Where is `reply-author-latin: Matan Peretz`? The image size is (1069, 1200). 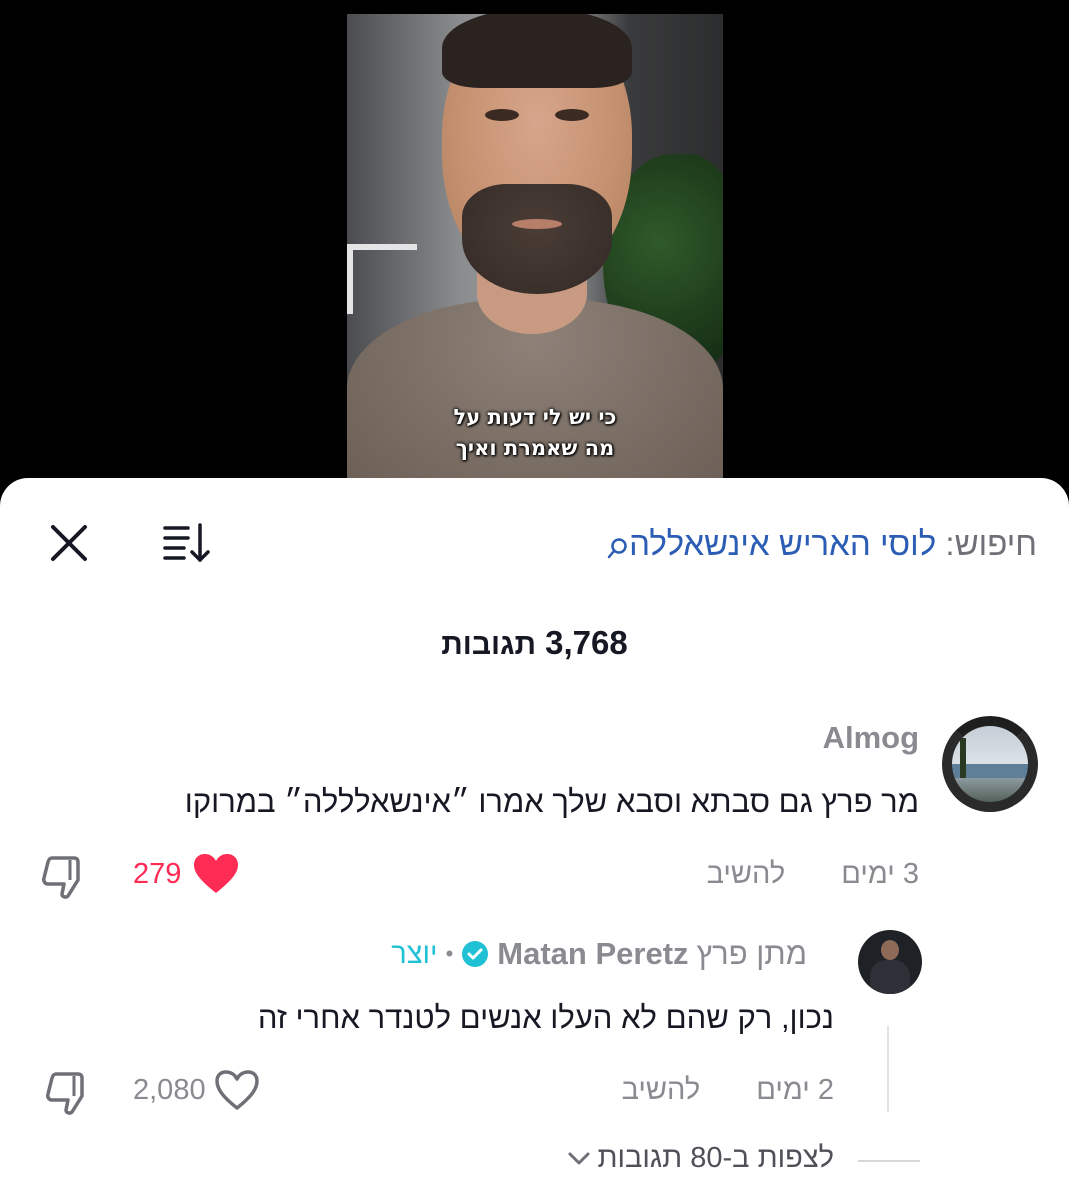 reply-author-latin: Matan Peretz is located at coordinates (592, 954).